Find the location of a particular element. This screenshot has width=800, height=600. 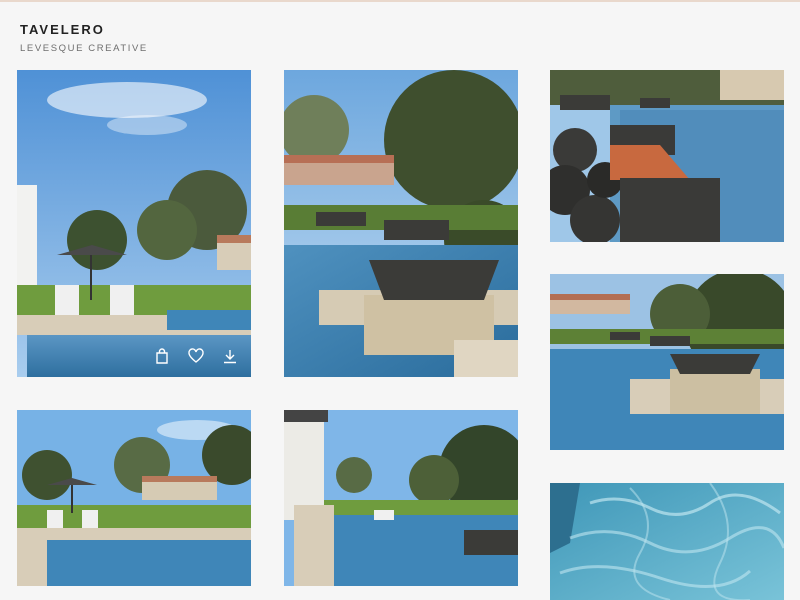

add-to-collection-button is located at coordinates (162, 356).